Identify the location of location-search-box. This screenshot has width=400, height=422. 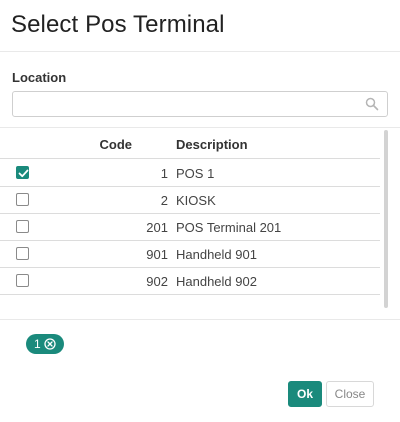
(200, 104).